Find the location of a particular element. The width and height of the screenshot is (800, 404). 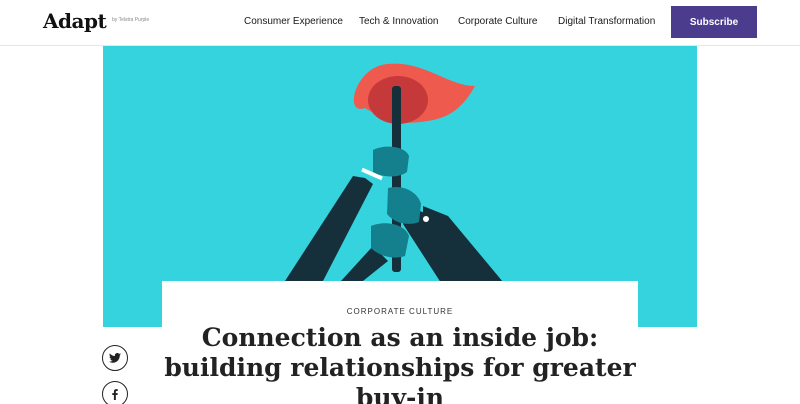

logo-tagline: by Telstra Purple is located at coordinates (131, 20).